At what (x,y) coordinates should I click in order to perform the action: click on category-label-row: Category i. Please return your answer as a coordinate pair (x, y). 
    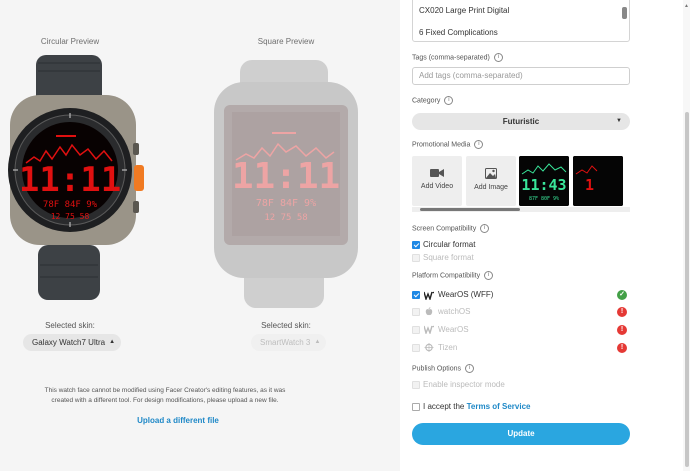
    Looking at the image, I should click on (433, 100).